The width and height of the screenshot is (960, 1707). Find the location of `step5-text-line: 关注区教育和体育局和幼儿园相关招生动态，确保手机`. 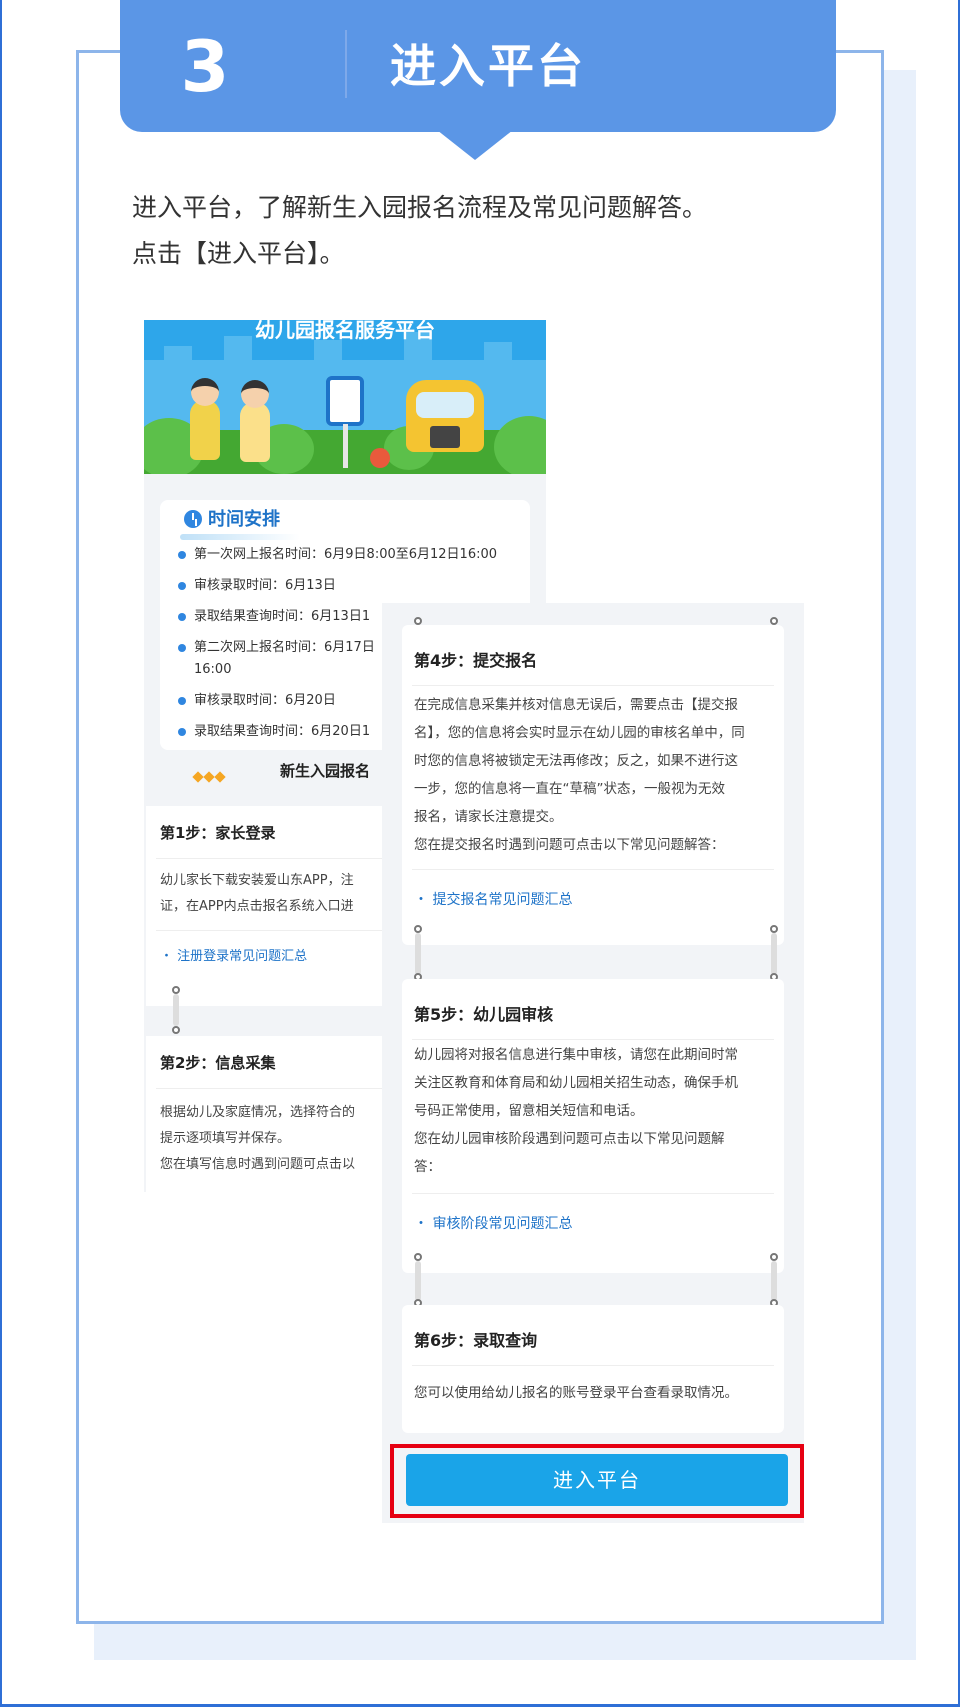

step5-text-line: 关注区教育和体育局和幼儿园相关招生动态，确保手机 is located at coordinates (576, 1083).